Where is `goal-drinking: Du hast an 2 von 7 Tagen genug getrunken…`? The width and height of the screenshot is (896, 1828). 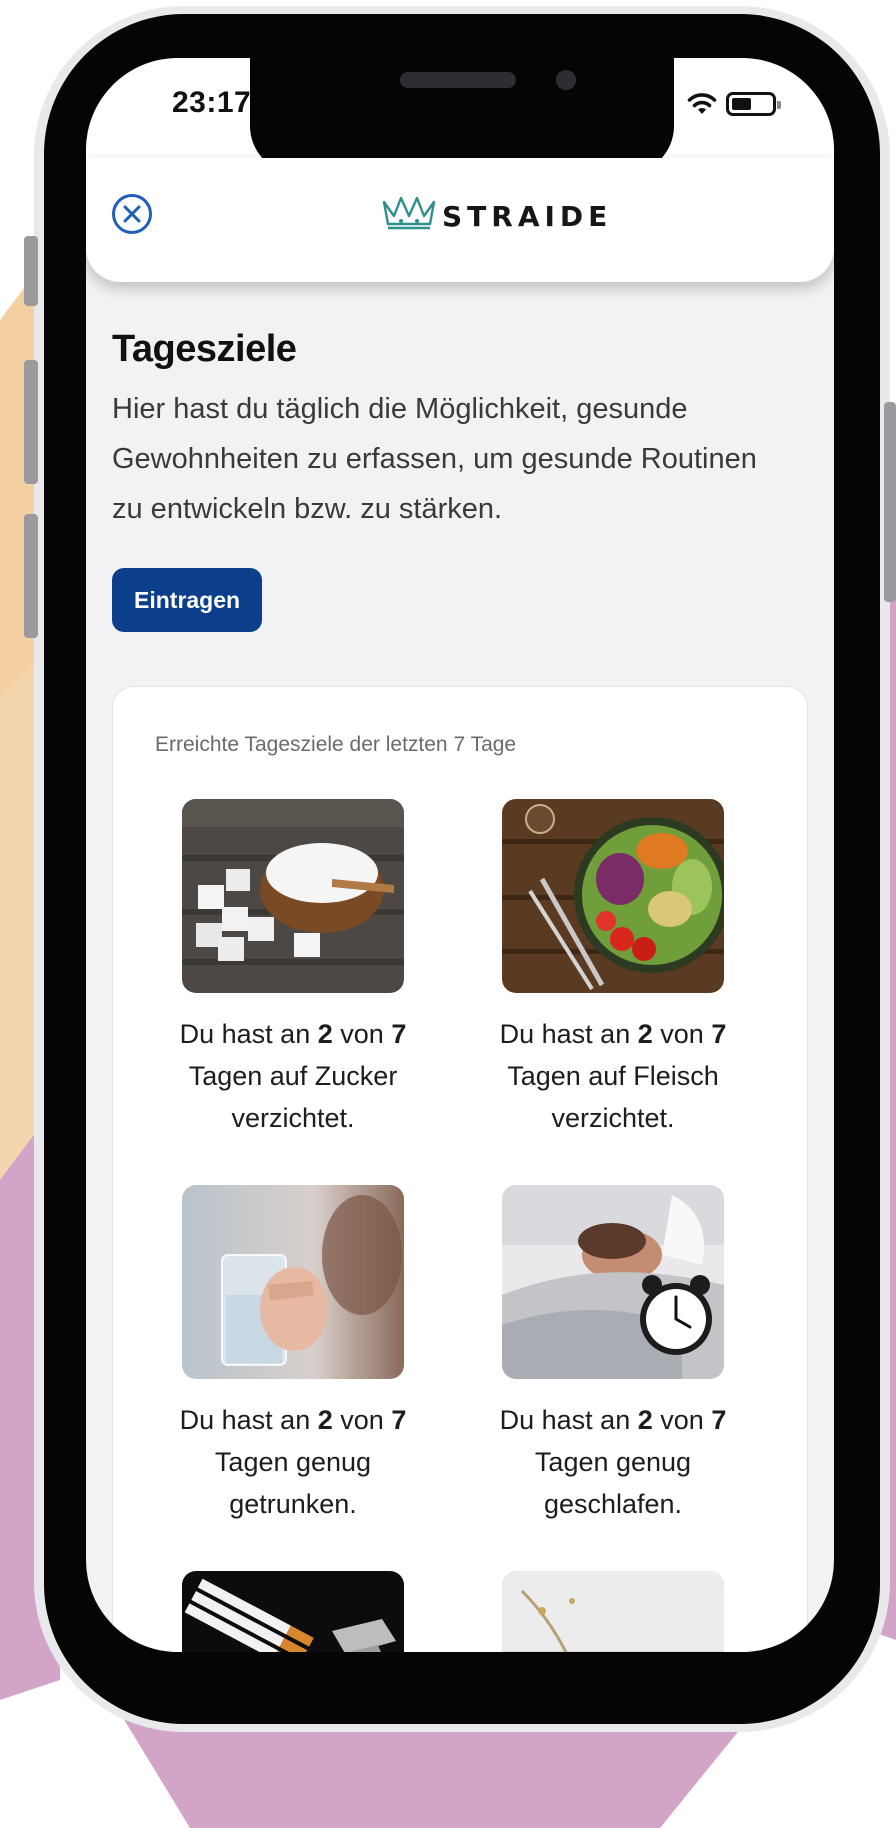
goal-drinking: Du hast an 2 von 7 Tagen genug getrunken… is located at coordinates (293, 1355).